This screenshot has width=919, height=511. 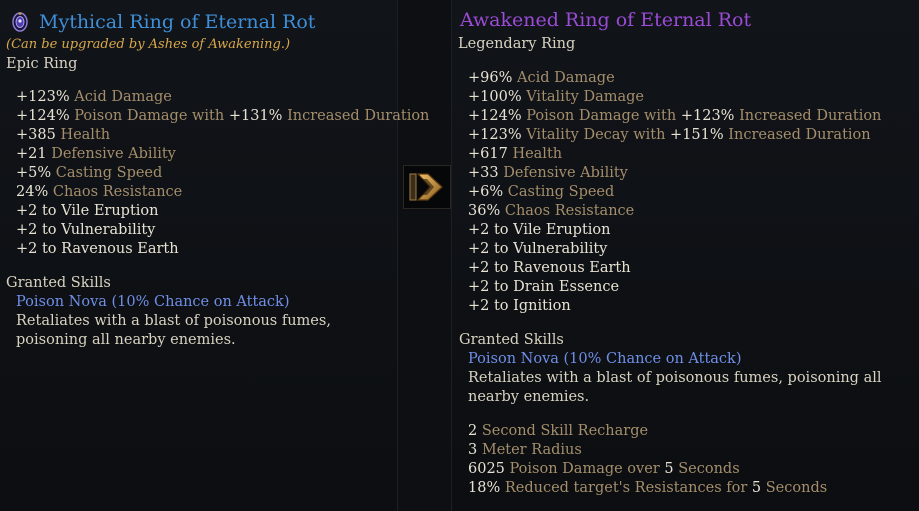 I want to click on stat-line: +96% Acid Damage, so click(x=674, y=78).